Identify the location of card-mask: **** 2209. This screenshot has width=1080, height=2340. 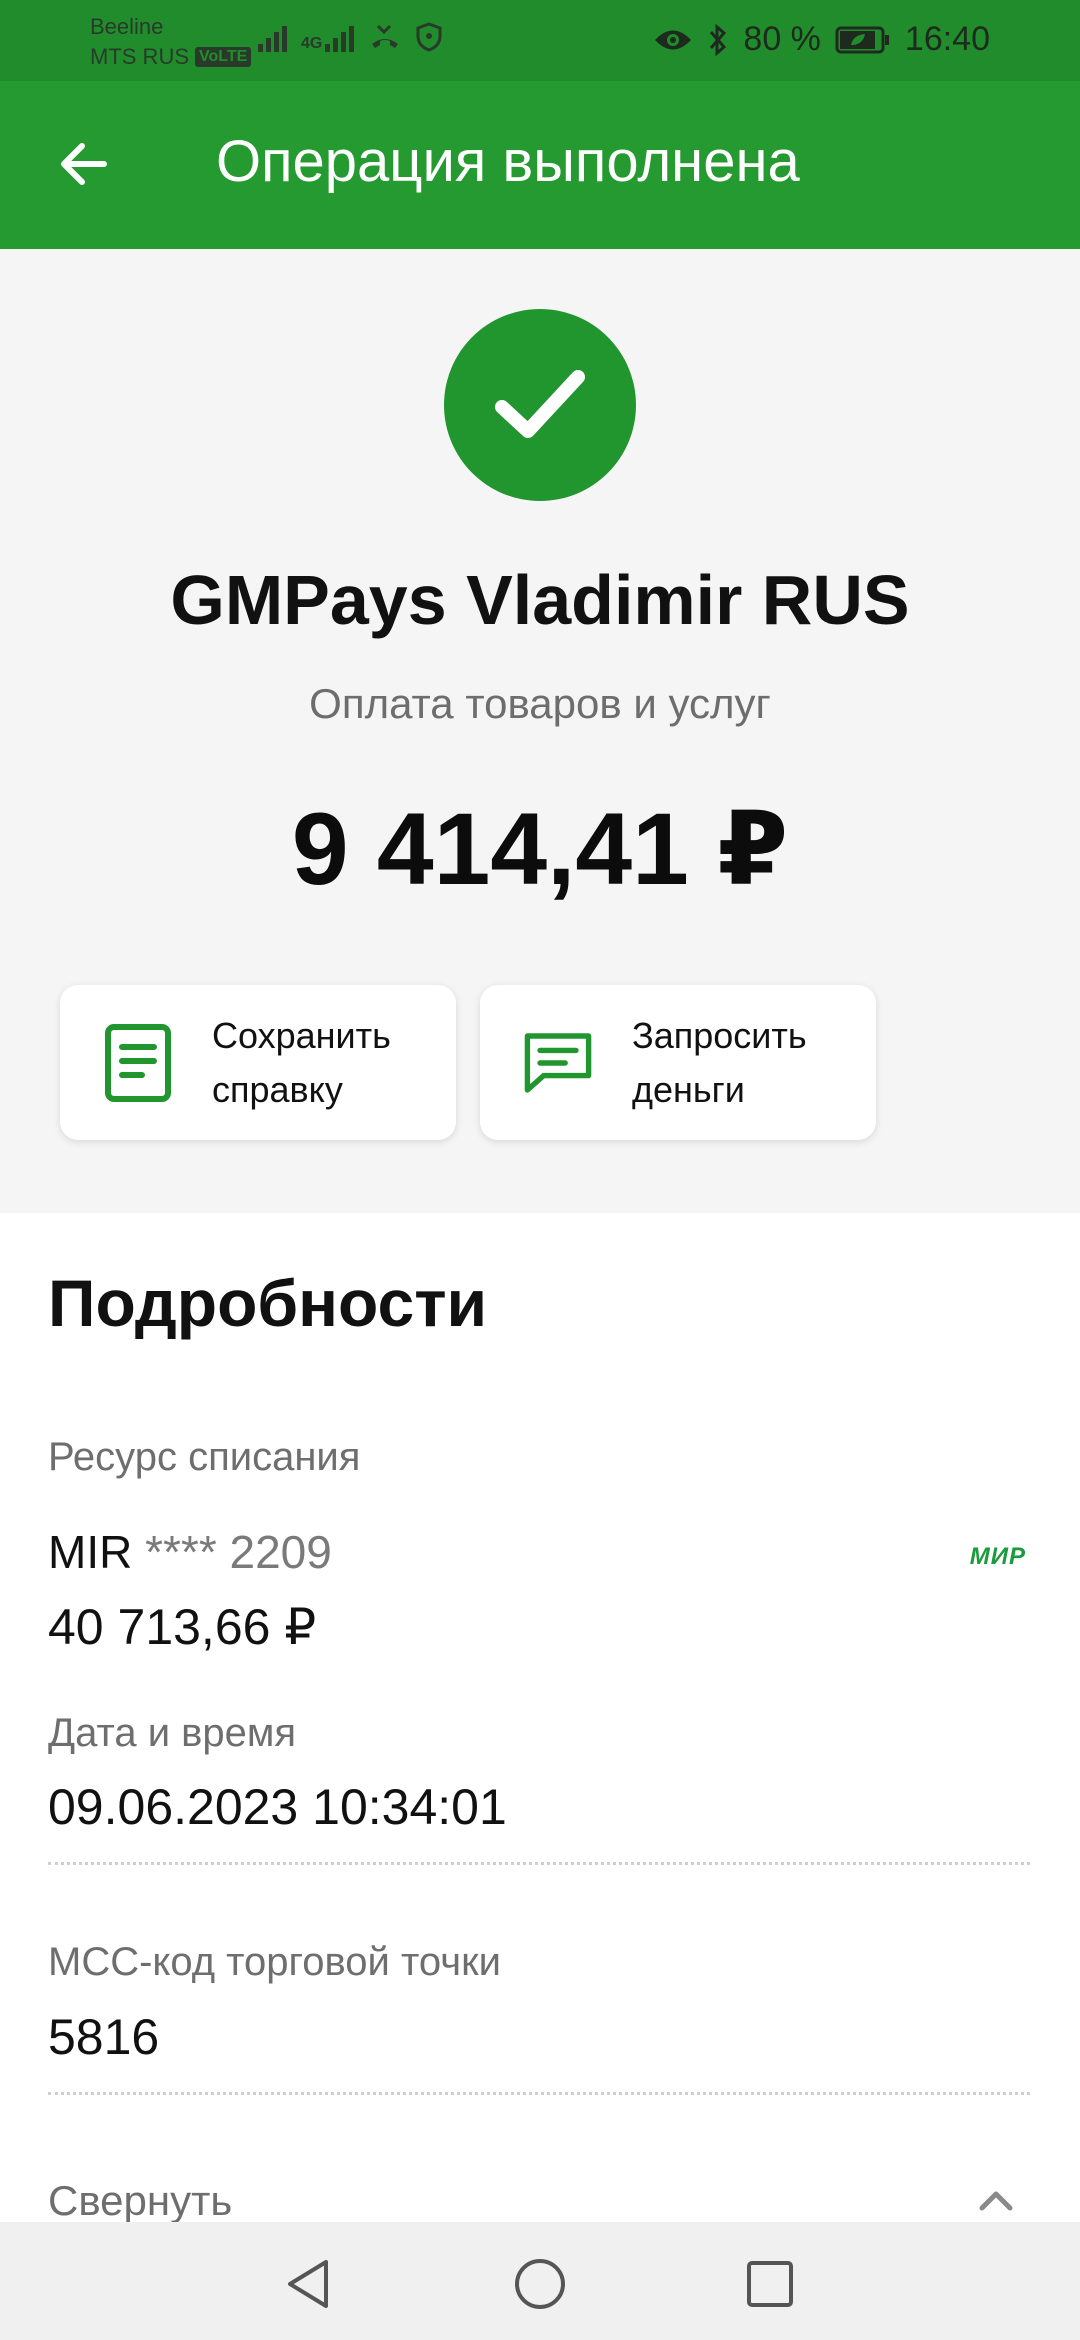
(238, 1552).